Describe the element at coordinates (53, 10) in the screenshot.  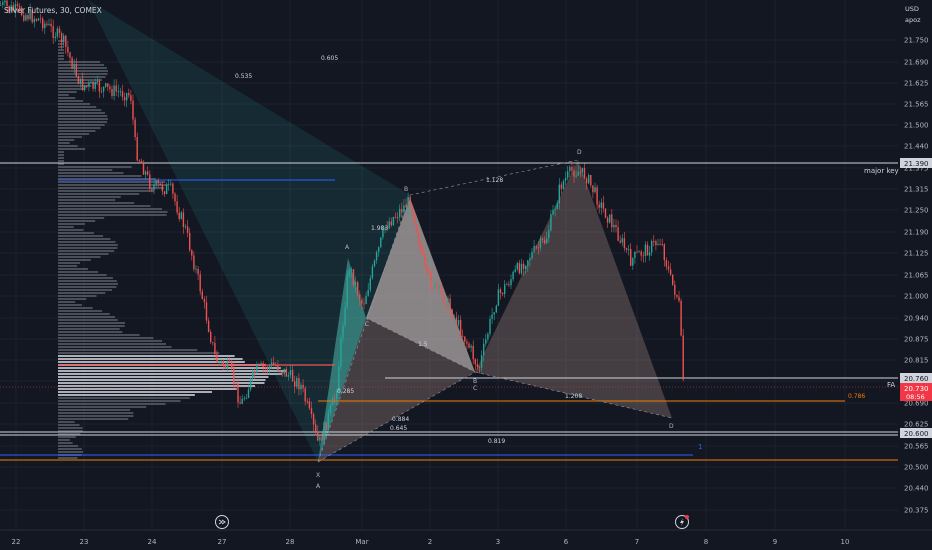
I see `symbol-title: Silver Futures, 30, COMEX` at that location.